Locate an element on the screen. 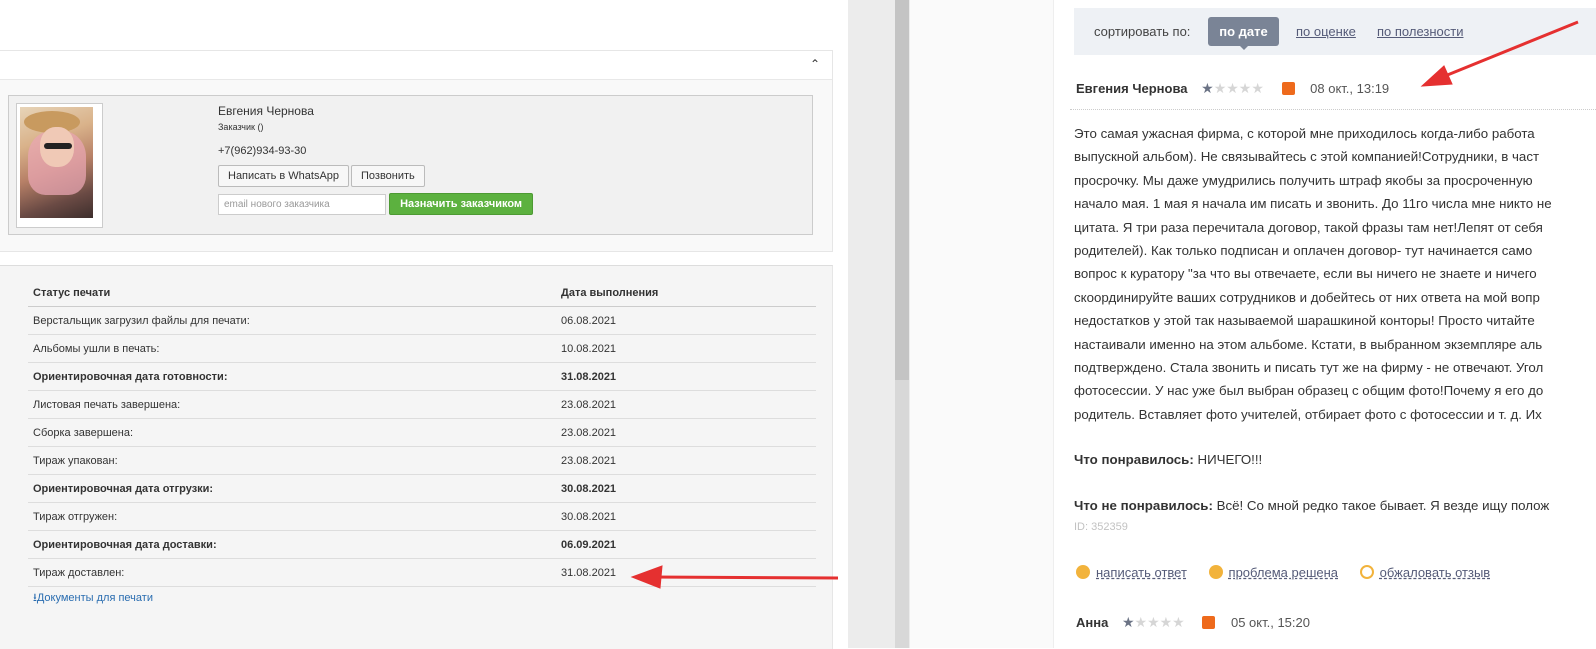  table-row: Ориентировочная дата отгрузки: 30.08.2021 is located at coordinates (422, 488).